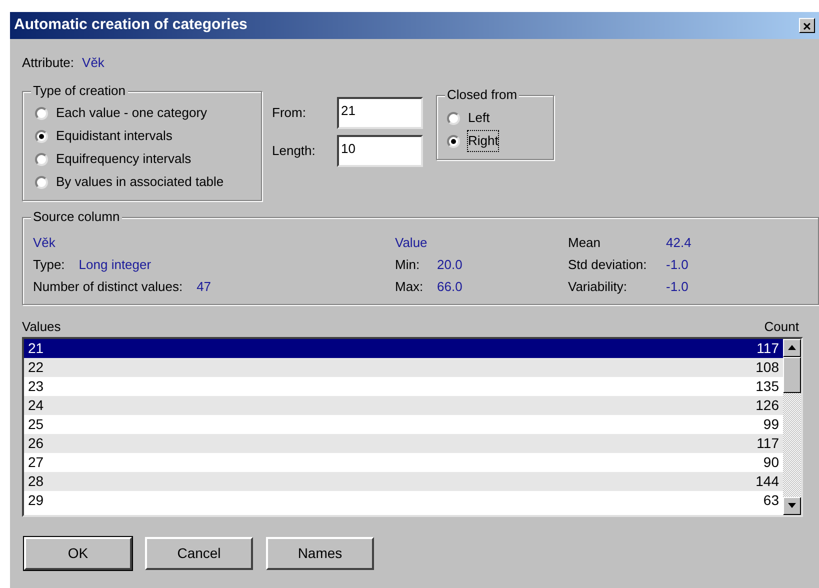 The height and width of the screenshot is (588, 819). I want to click on value-cell: 27, so click(36, 462).